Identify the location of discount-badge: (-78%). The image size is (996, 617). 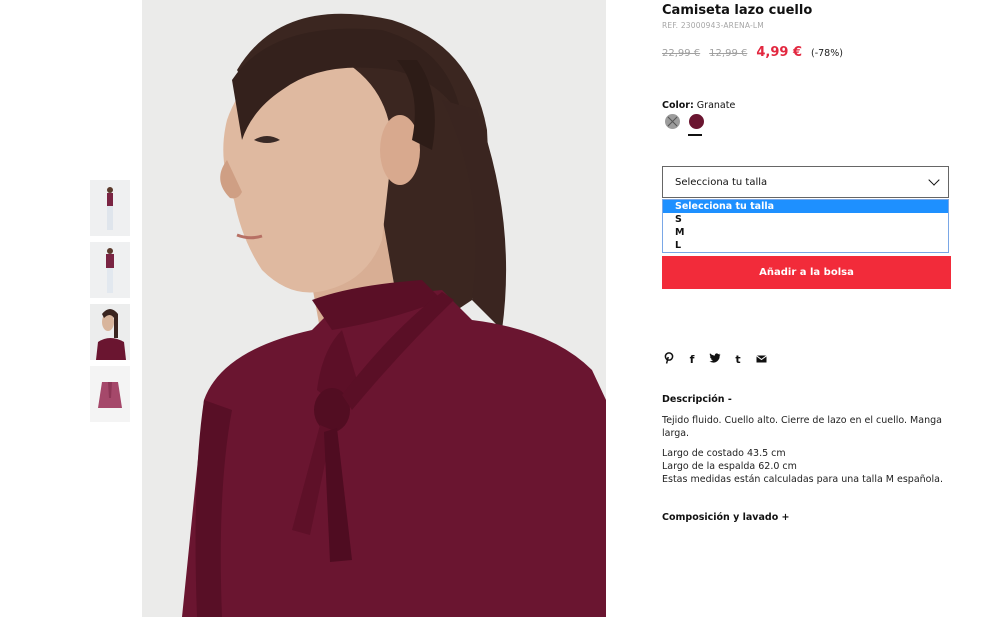
(827, 53).